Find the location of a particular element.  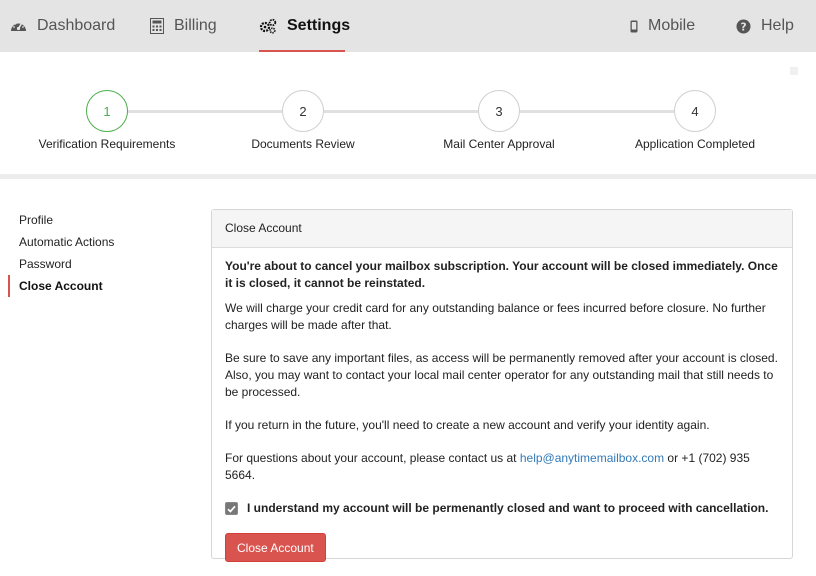

nav-mobile-label: Mobile is located at coordinates (672, 25).